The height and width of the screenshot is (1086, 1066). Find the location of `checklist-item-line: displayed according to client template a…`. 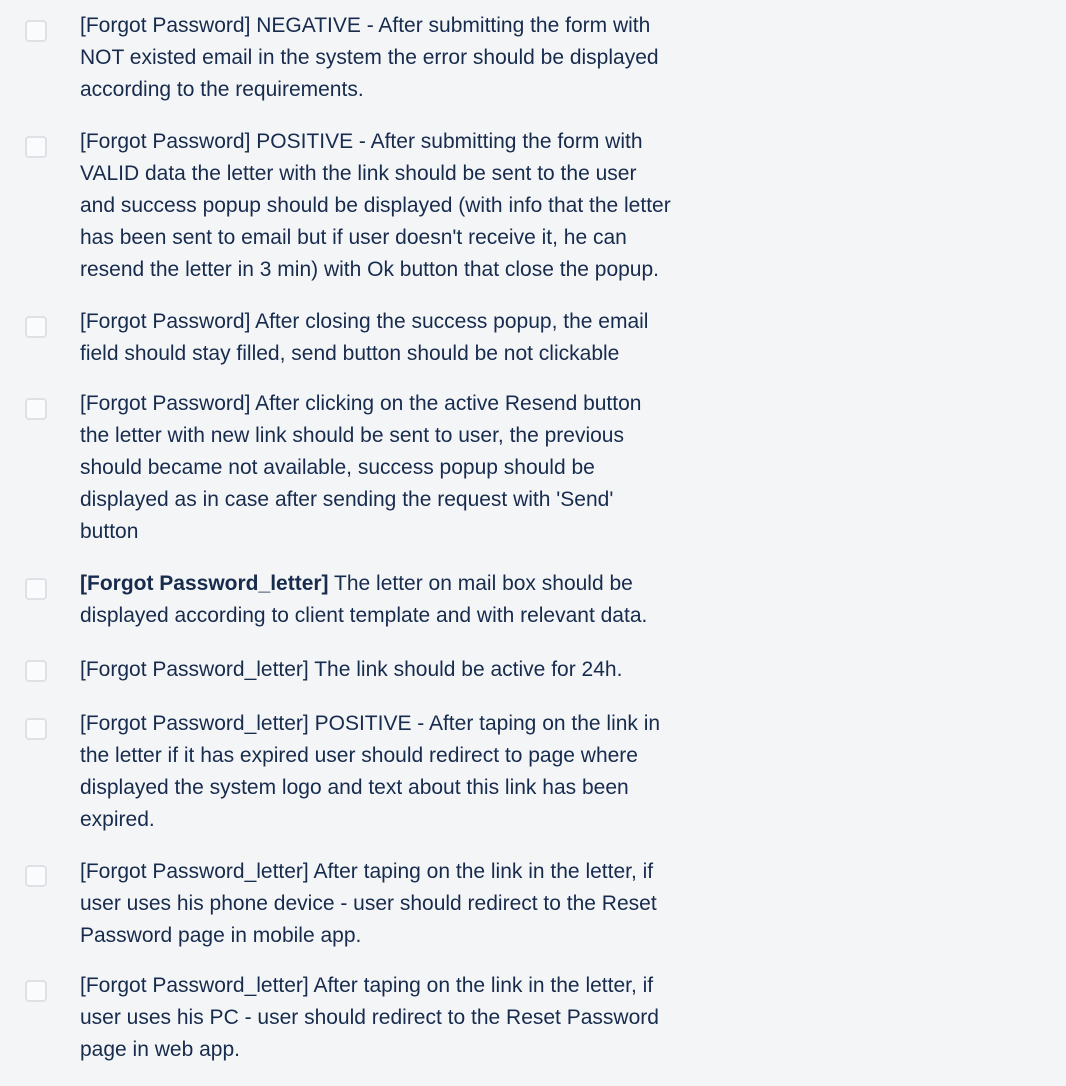

checklist-item-line: displayed according to client template a… is located at coordinates (364, 615).